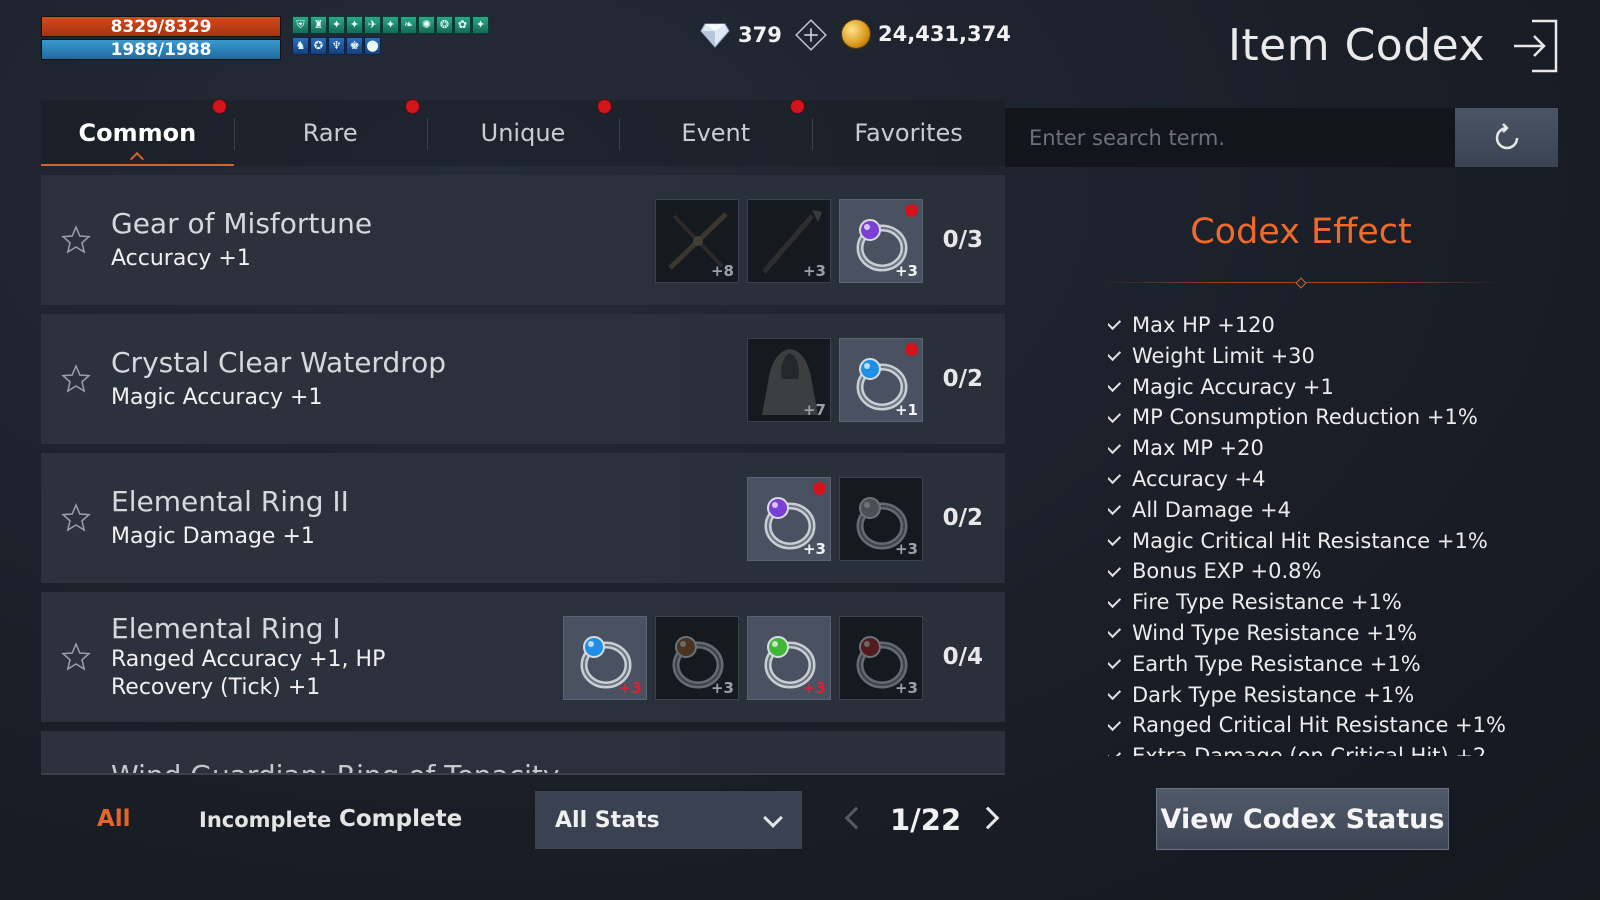  I want to click on item-slot: +8, so click(697, 241).